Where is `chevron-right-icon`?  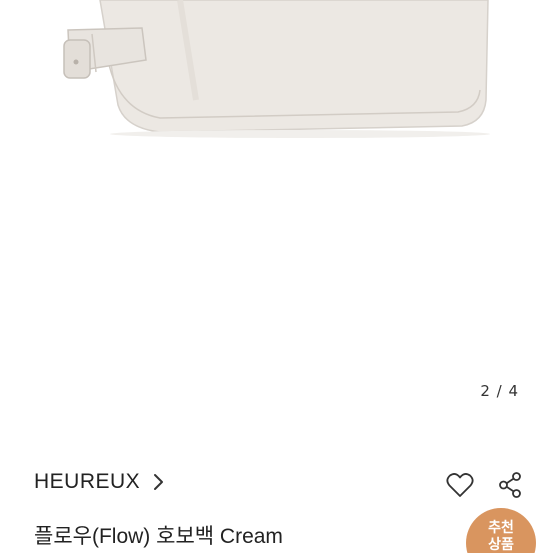
chevron-right-icon is located at coordinates (159, 482).